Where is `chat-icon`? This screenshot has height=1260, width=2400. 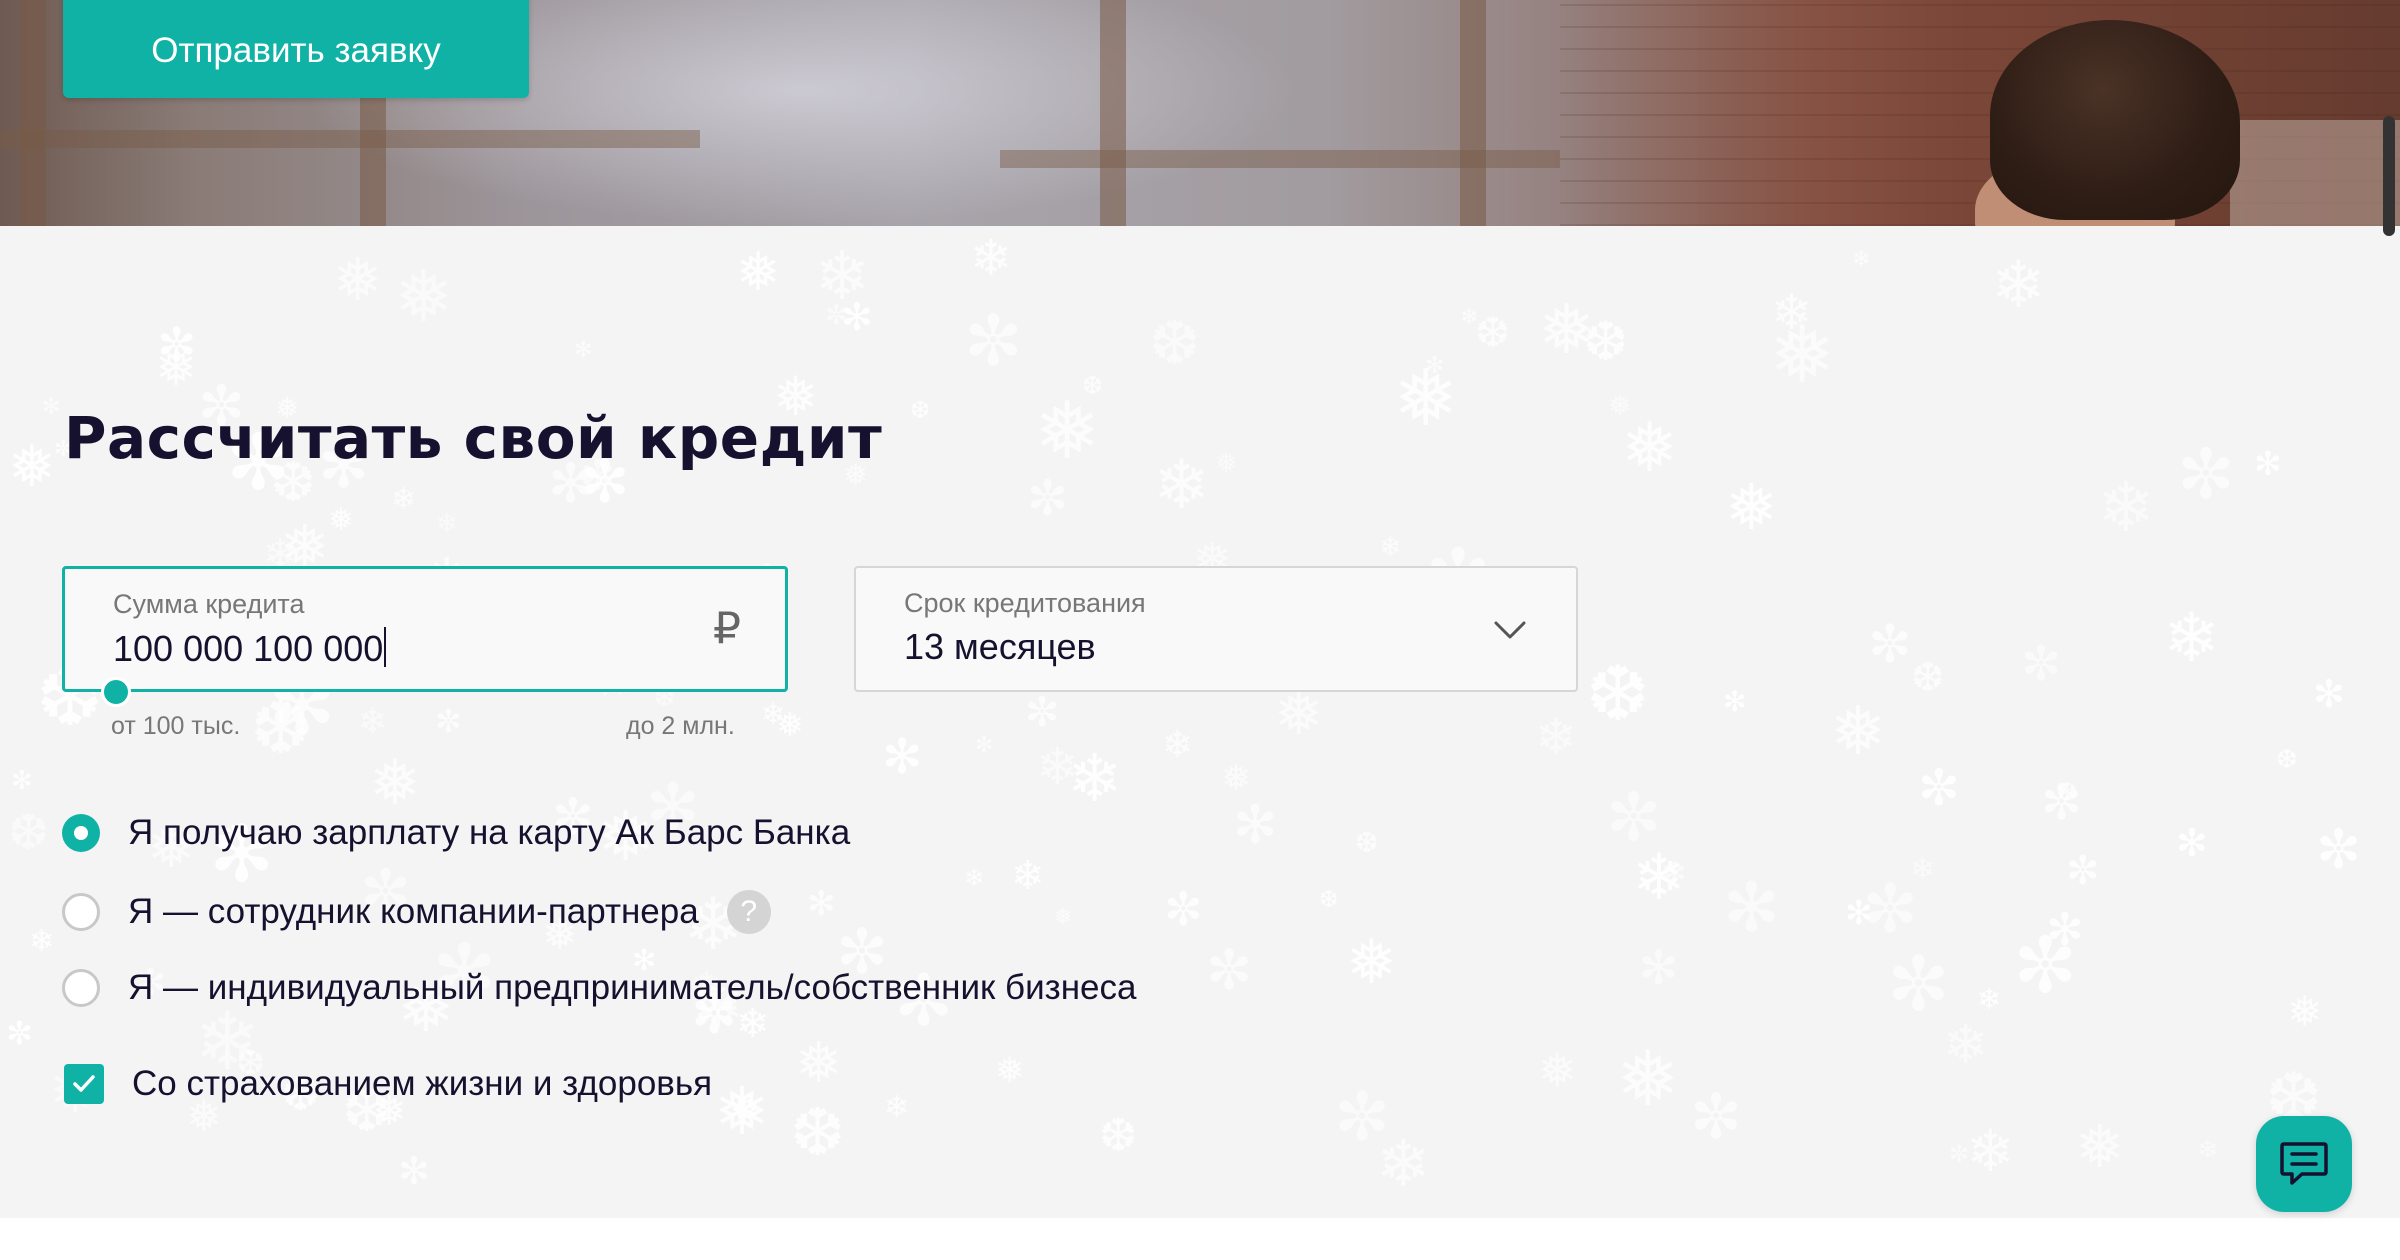 chat-icon is located at coordinates (2304, 1163).